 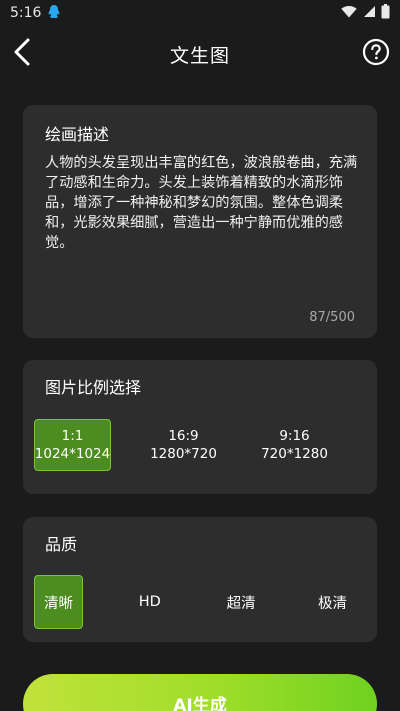 I want to click on back-button, so click(x=22, y=54).